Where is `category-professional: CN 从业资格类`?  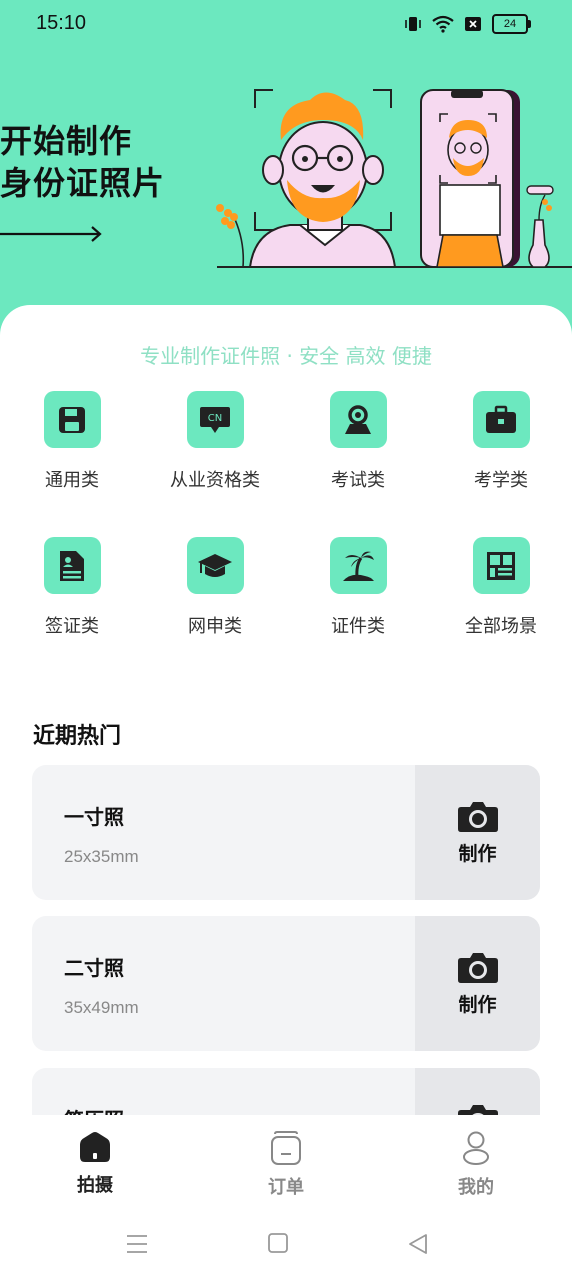 category-professional: CN 从业资格类 is located at coordinates (215, 441).